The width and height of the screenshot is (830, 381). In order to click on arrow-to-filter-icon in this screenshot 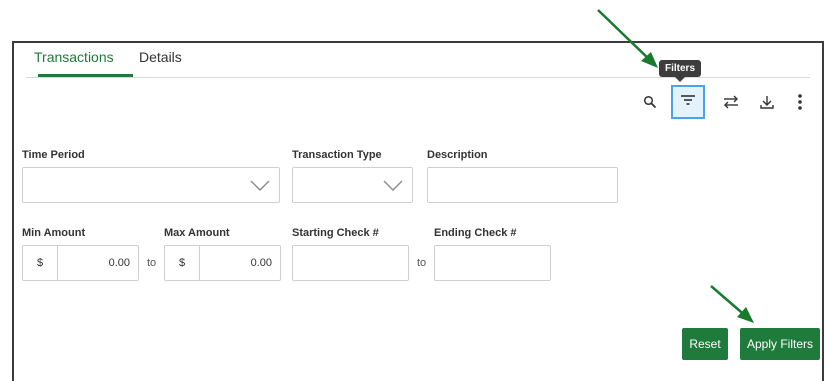, I will do `click(627, 38)`.